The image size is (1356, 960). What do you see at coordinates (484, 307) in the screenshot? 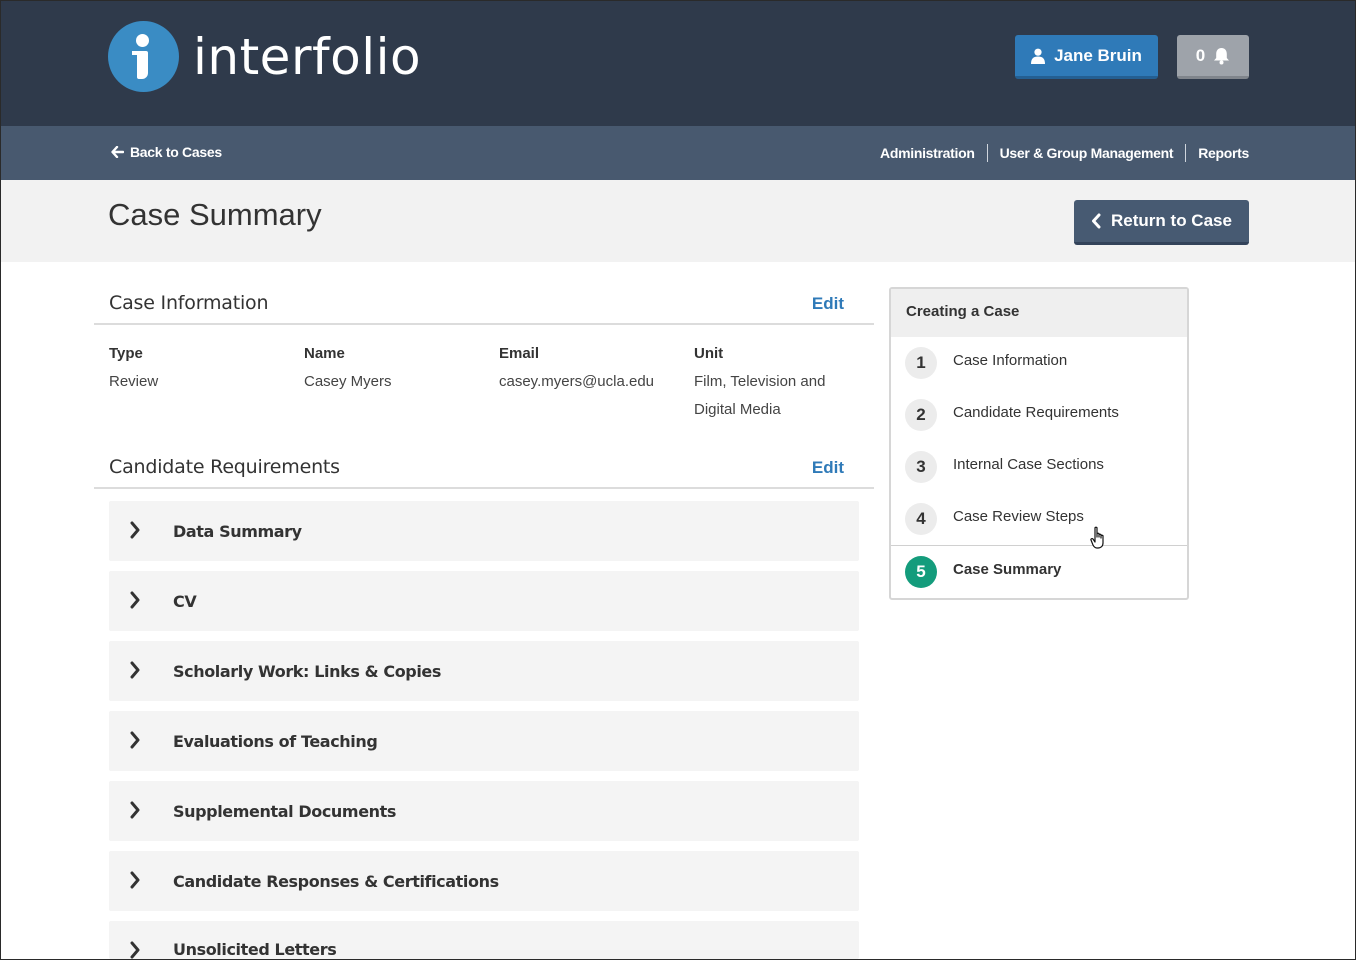
I see `case-information-header: Case Information Edit` at bounding box center [484, 307].